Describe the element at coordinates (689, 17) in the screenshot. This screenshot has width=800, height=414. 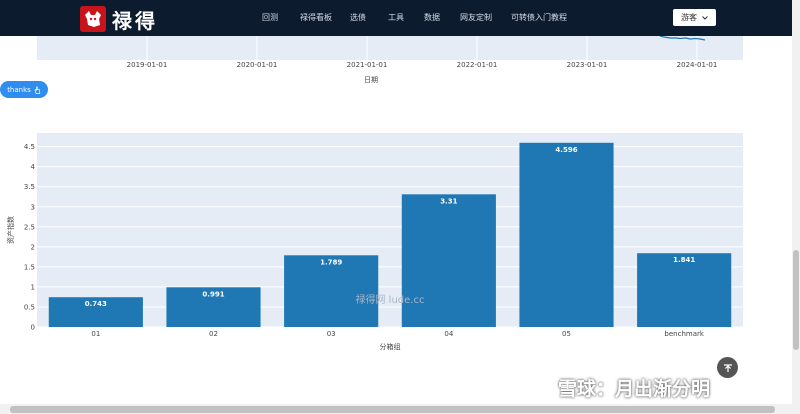
I see `user-menu-label: 游客` at that location.